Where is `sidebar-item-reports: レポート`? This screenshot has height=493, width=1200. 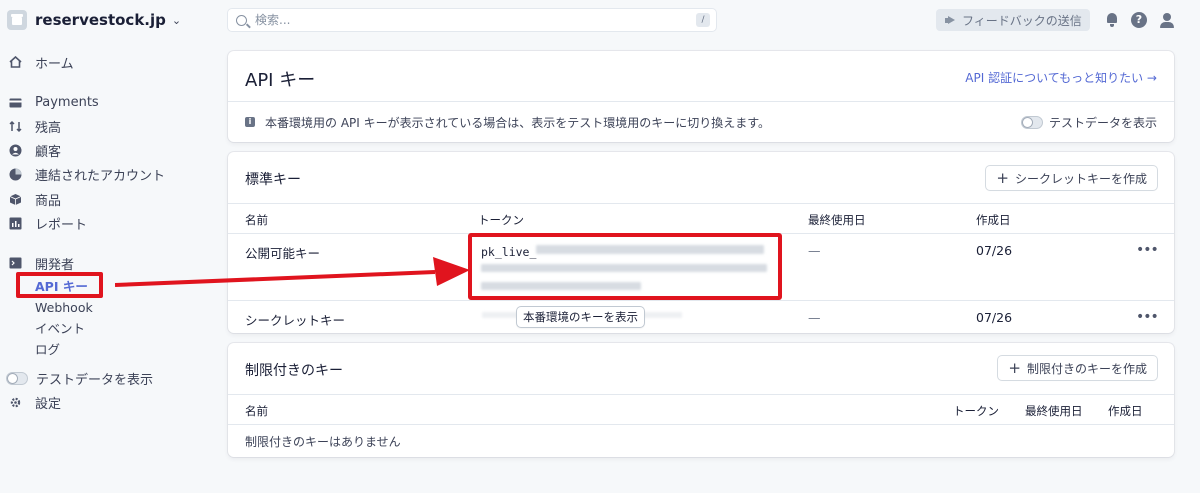
sidebar-item-reports: レポート is located at coordinates (47, 223).